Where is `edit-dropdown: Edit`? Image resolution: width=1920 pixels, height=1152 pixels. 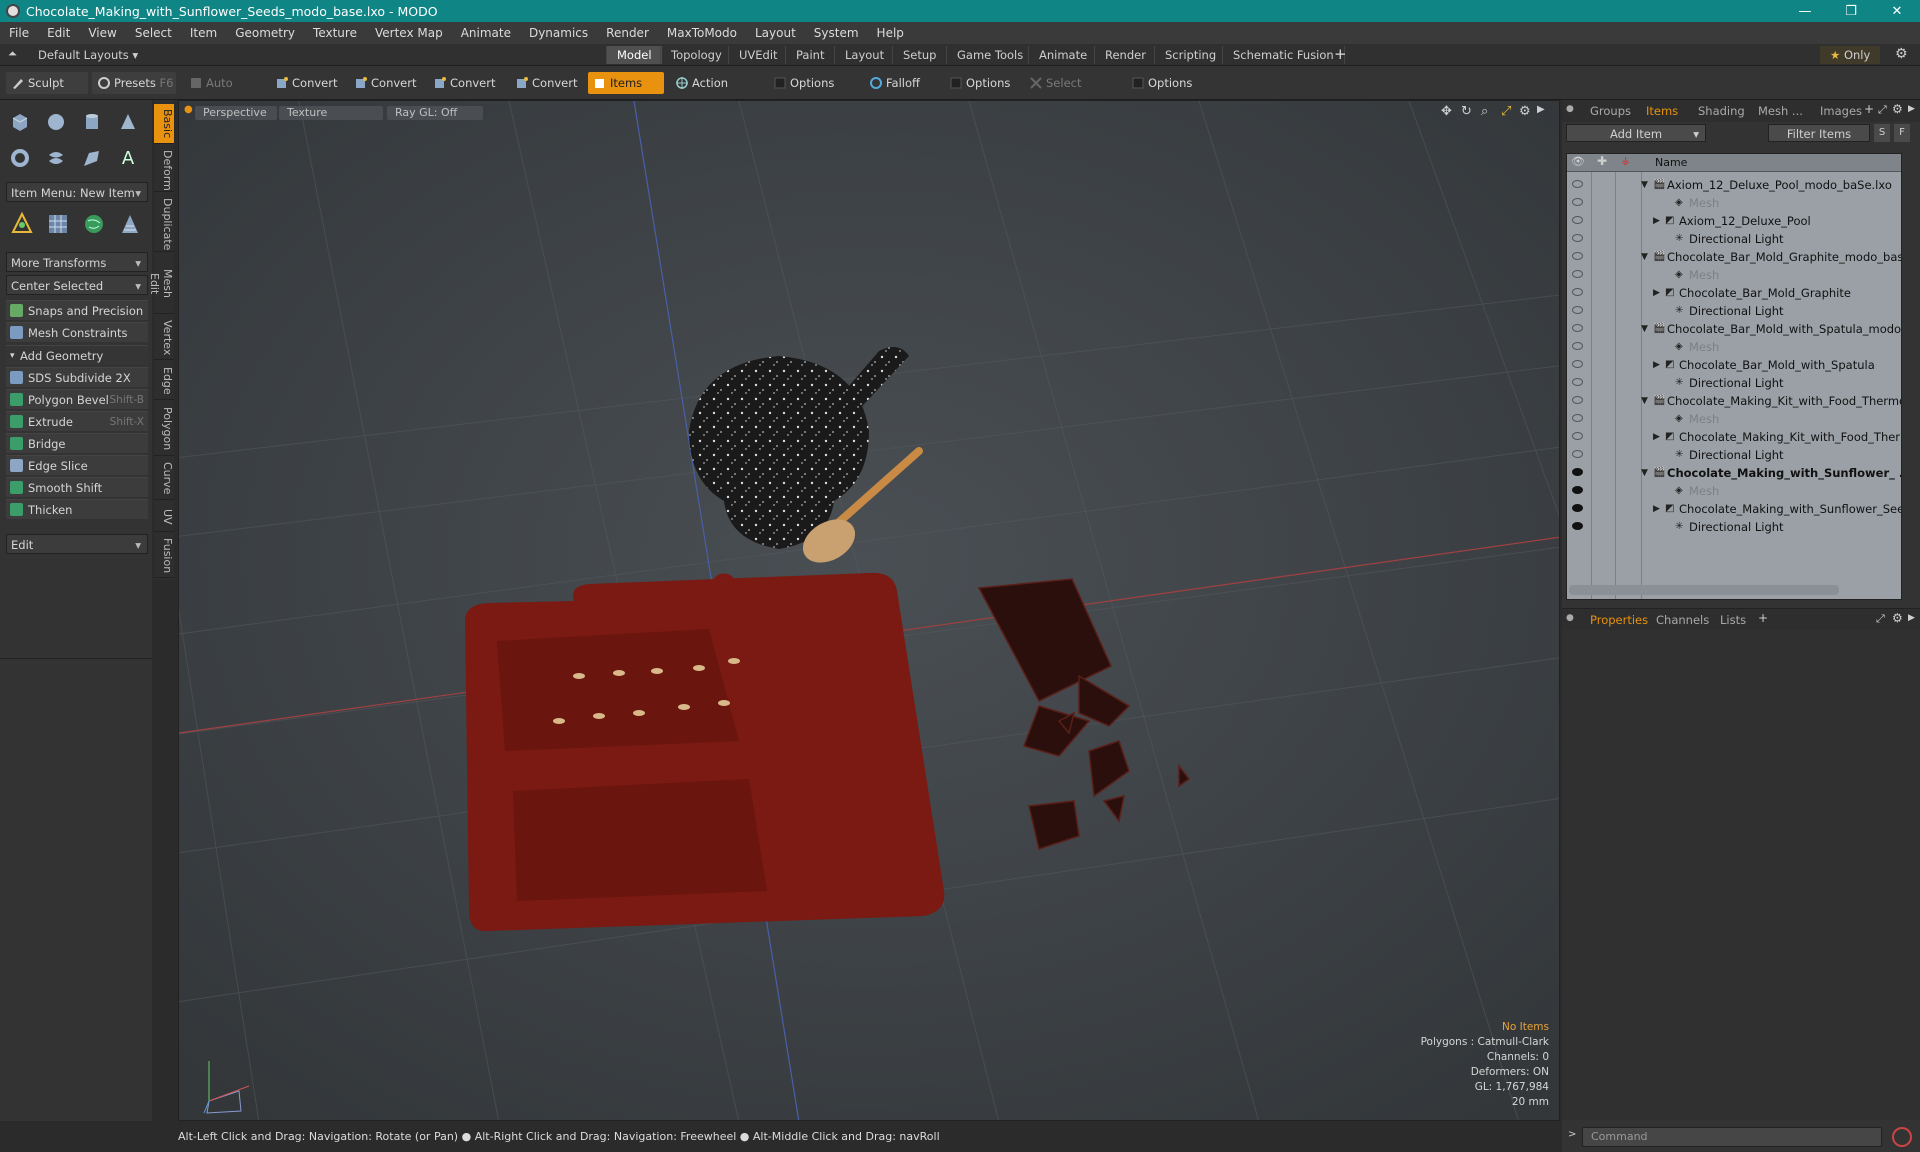 edit-dropdown: Edit is located at coordinates (77, 544).